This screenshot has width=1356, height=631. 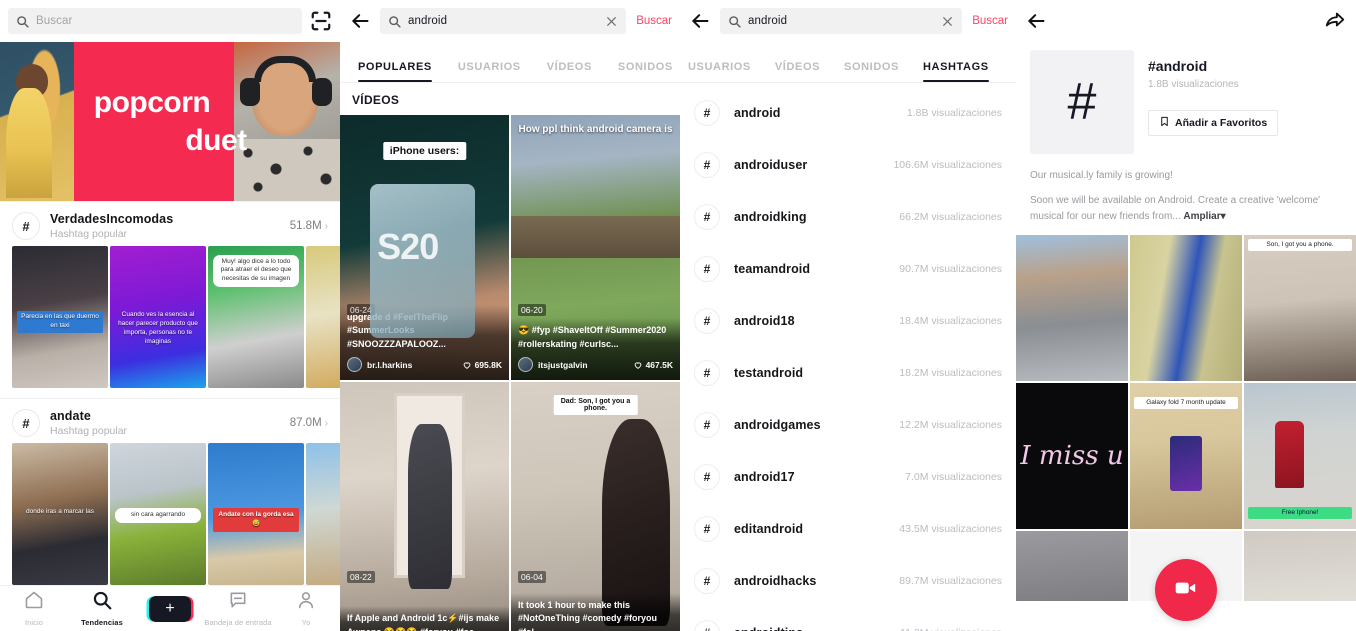 I want to click on nav-item-inbox: Bandeja de entrada, so click(x=238, y=608).